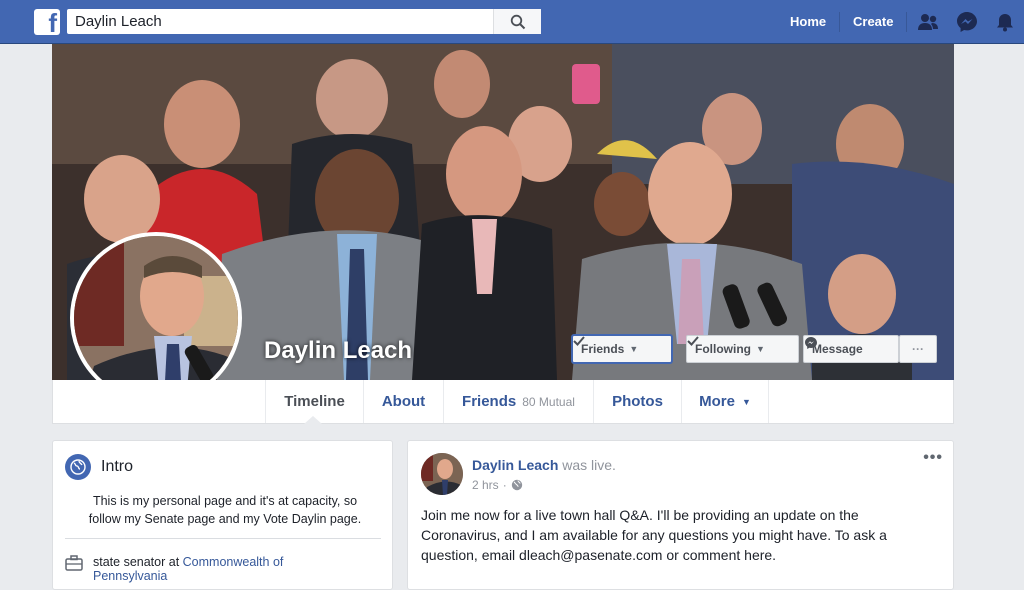 The width and height of the screenshot is (1024, 590). Describe the element at coordinates (873, 21) in the screenshot. I see `create-link: Create` at that location.